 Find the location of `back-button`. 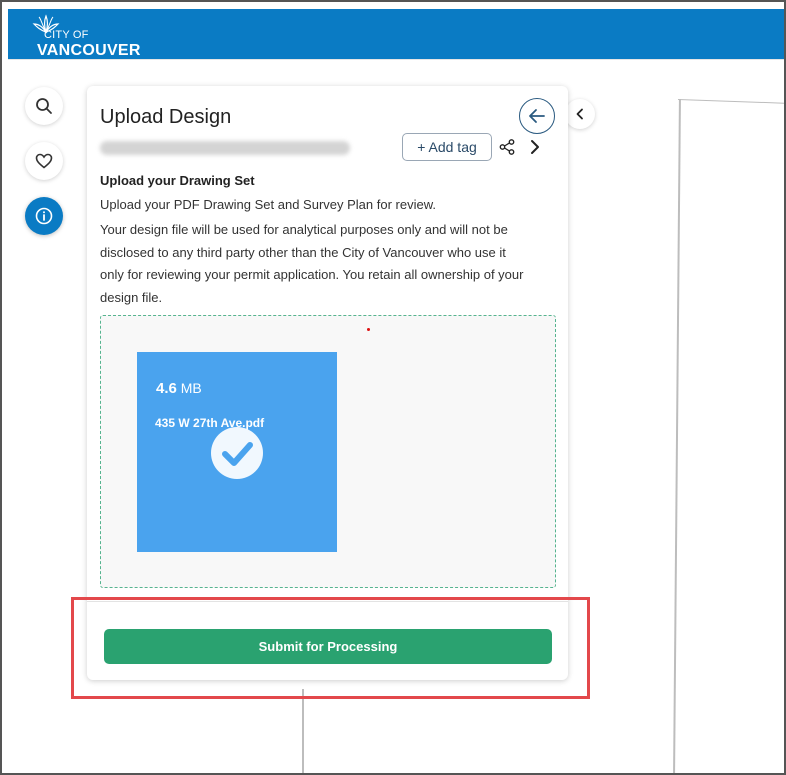

back-button is located at coordinates (537, 116).